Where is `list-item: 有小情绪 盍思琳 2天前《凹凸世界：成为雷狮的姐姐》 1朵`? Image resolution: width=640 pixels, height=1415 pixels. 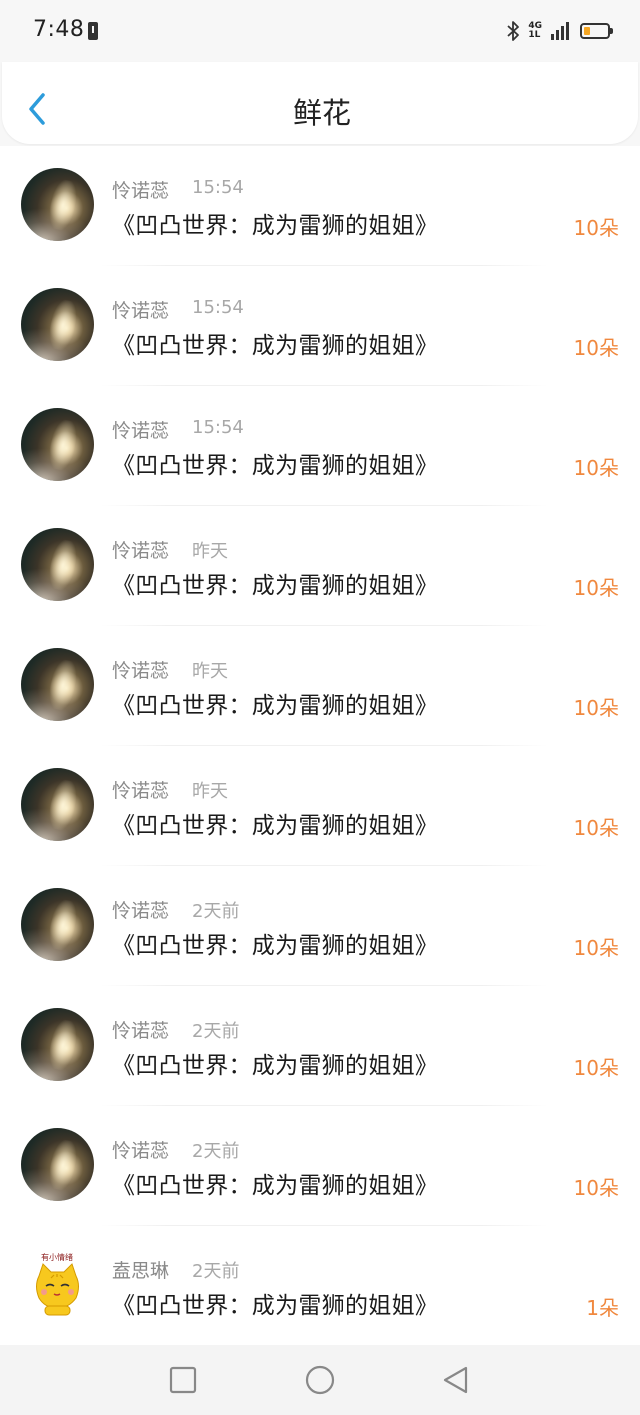
list-item: 有小情绪 盍思琳 2天前《凹凸世界：成为雷狮的姐姐》 1朵 is located at coordinates (320, 1286).